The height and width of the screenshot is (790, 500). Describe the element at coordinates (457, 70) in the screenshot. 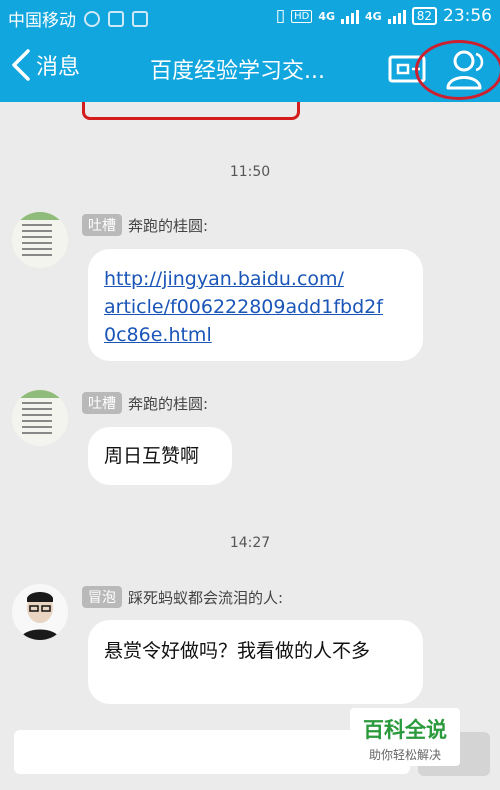

I see `highlight-annotation` at that location.